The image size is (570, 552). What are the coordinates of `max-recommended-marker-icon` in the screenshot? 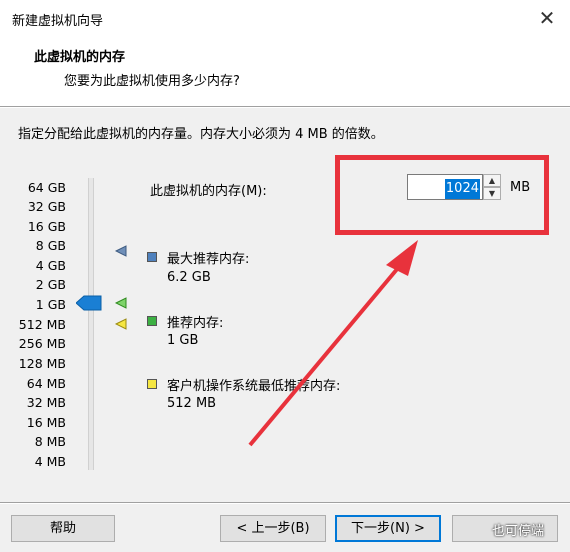 It's located at (121, 251).